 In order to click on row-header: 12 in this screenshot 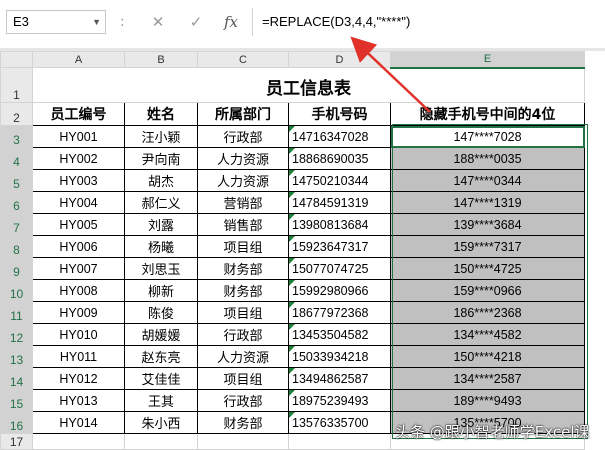, I will do `click(16, 334)`.